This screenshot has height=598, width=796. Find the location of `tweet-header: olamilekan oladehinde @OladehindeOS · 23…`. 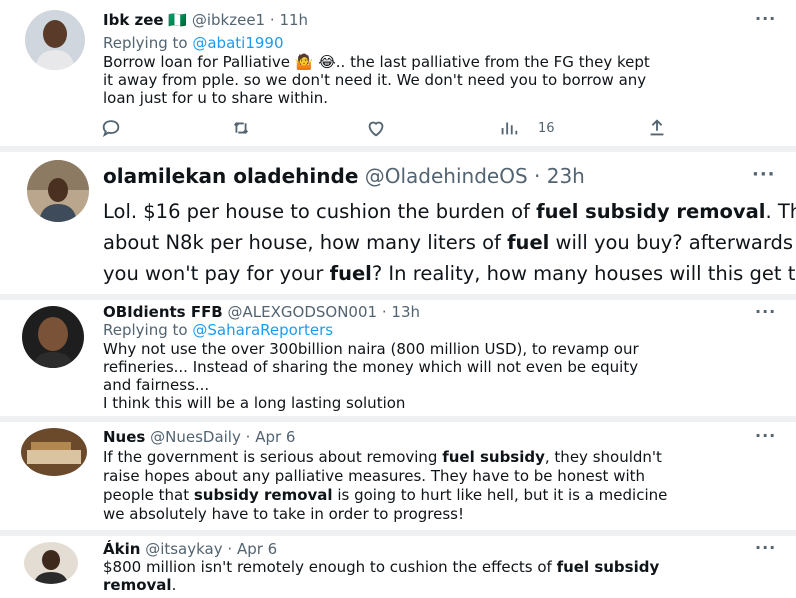

tweet-header: olamilekan oladehinde @OladehindeOS · 23… is located at coordinates (344, 176).